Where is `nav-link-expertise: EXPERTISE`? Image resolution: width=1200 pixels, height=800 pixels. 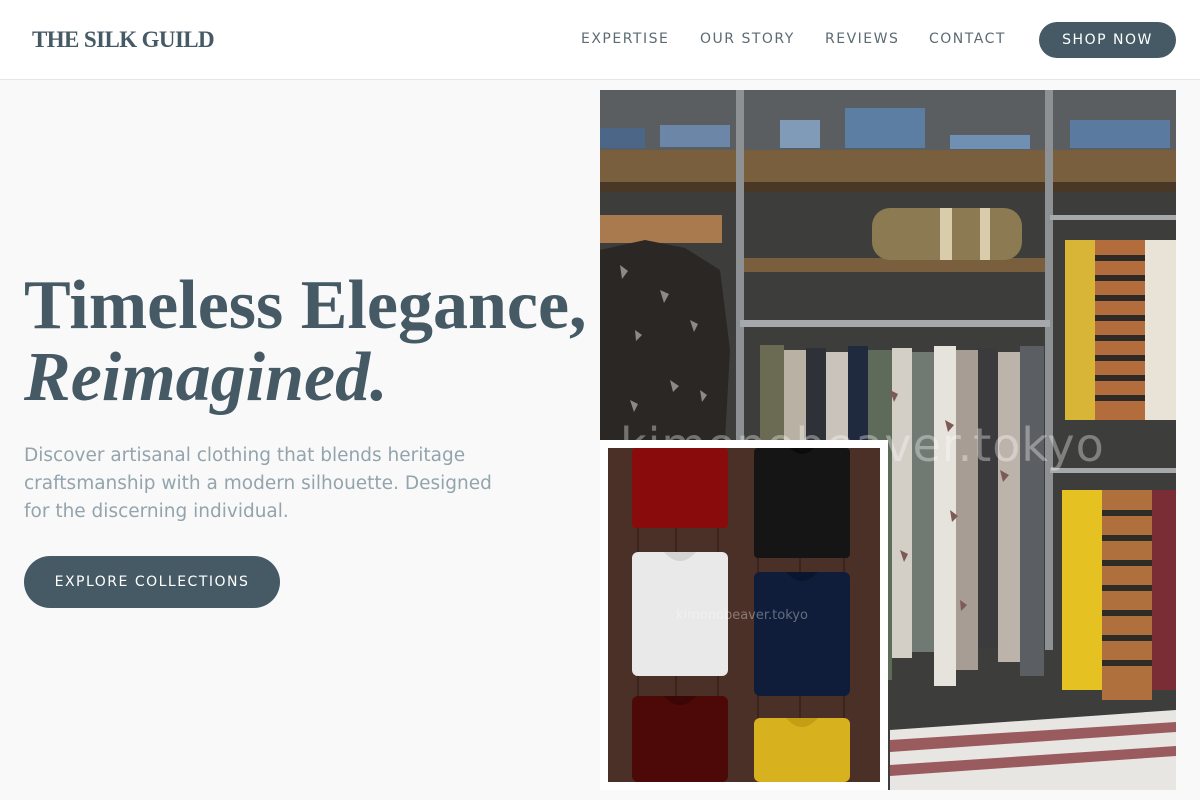 nav-link-expertise: EXPERTISE is located at coordinates (625, 39).